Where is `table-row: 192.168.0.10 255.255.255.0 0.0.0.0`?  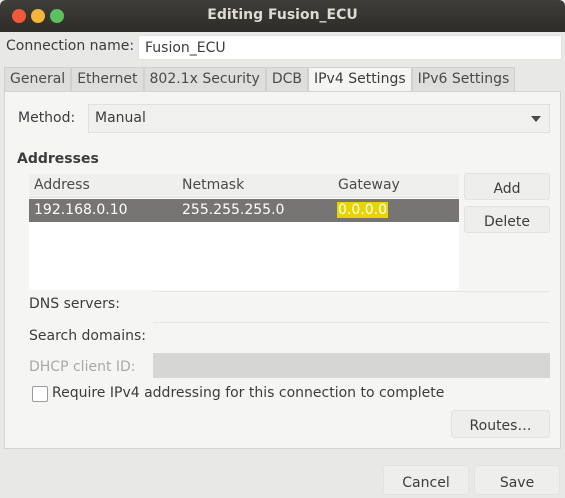 table-row: 192.168.0.10 255.255.255.0 0.0.0.0 is located at coordinates (244, 210).